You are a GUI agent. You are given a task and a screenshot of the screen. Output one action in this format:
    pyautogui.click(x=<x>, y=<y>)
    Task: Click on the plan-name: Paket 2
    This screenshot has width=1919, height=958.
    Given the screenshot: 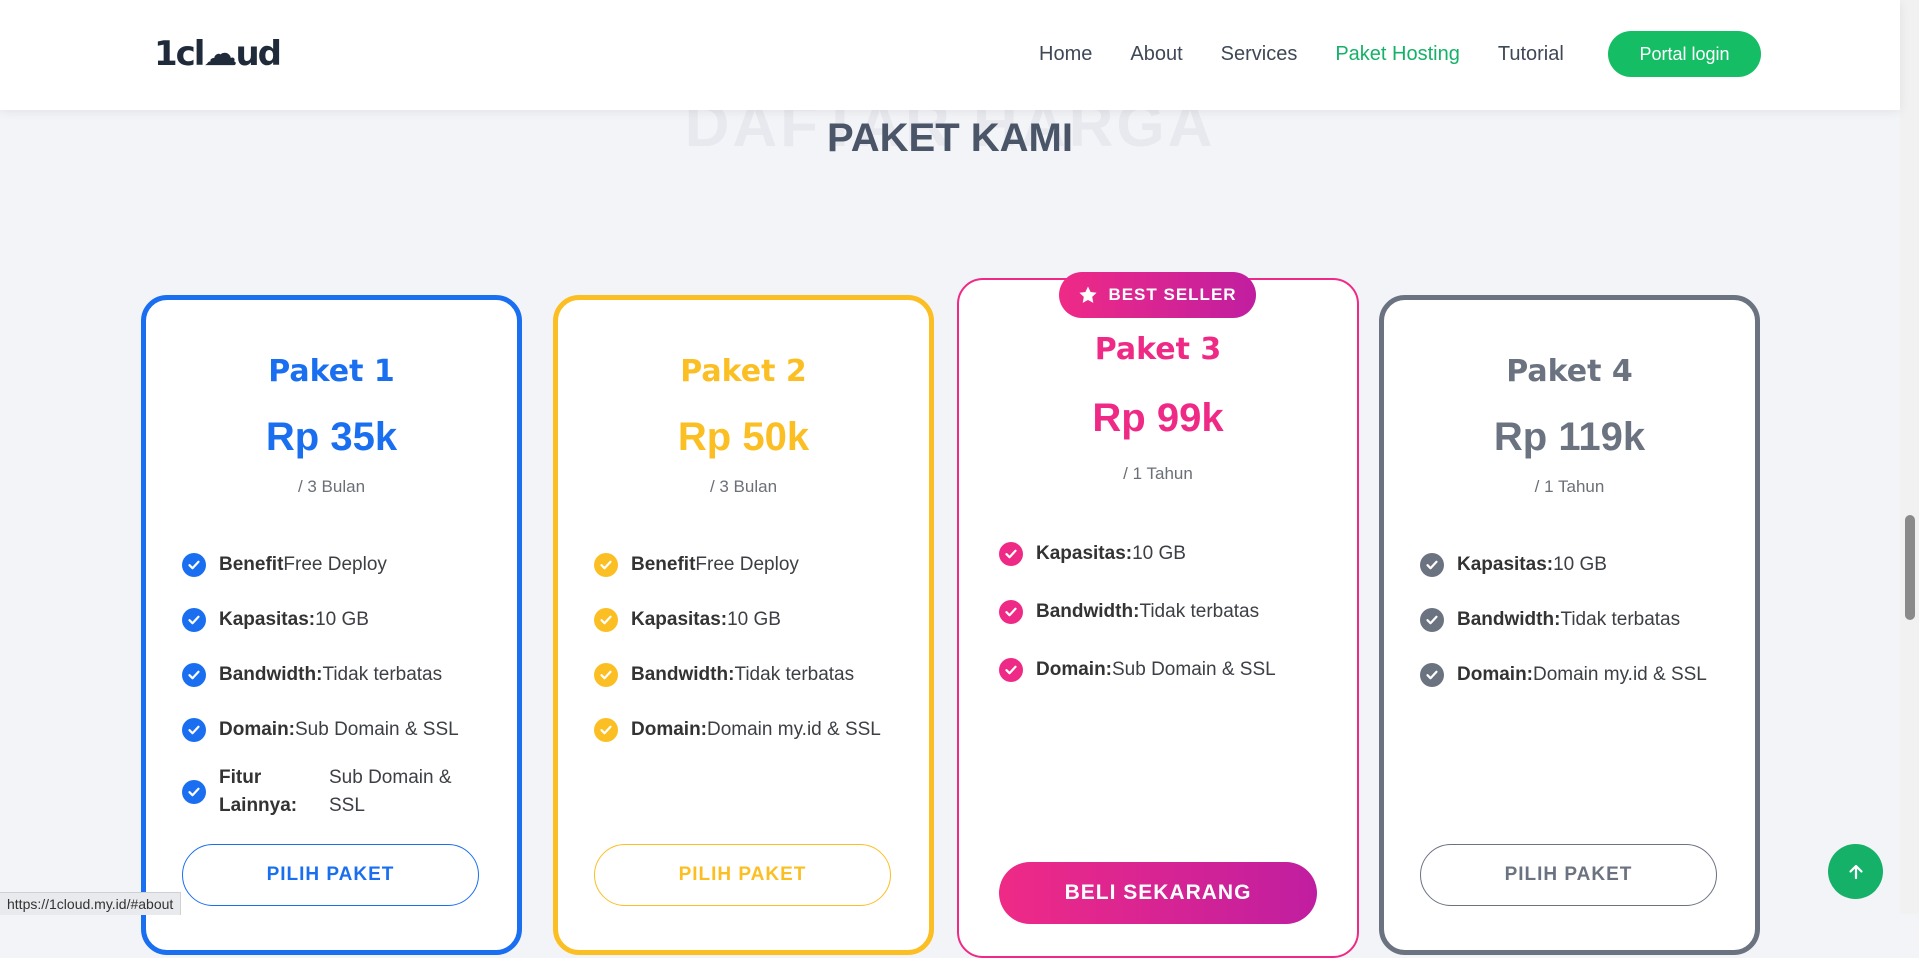 What is the action you would take?
    pyautogui.click(x=743, y=371)
    